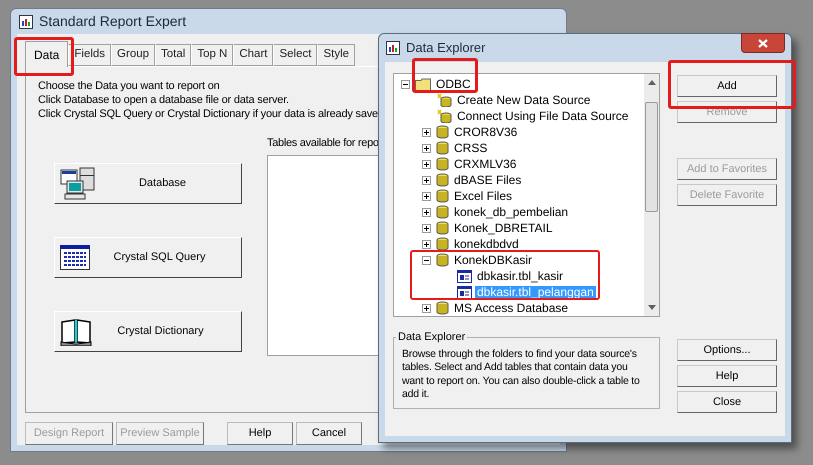 Image resolution: width=813 pixels, height=465 pixels. Describe the element at coordinates (148, 183) in the screenshot. I see `database-button: Database` at that location.